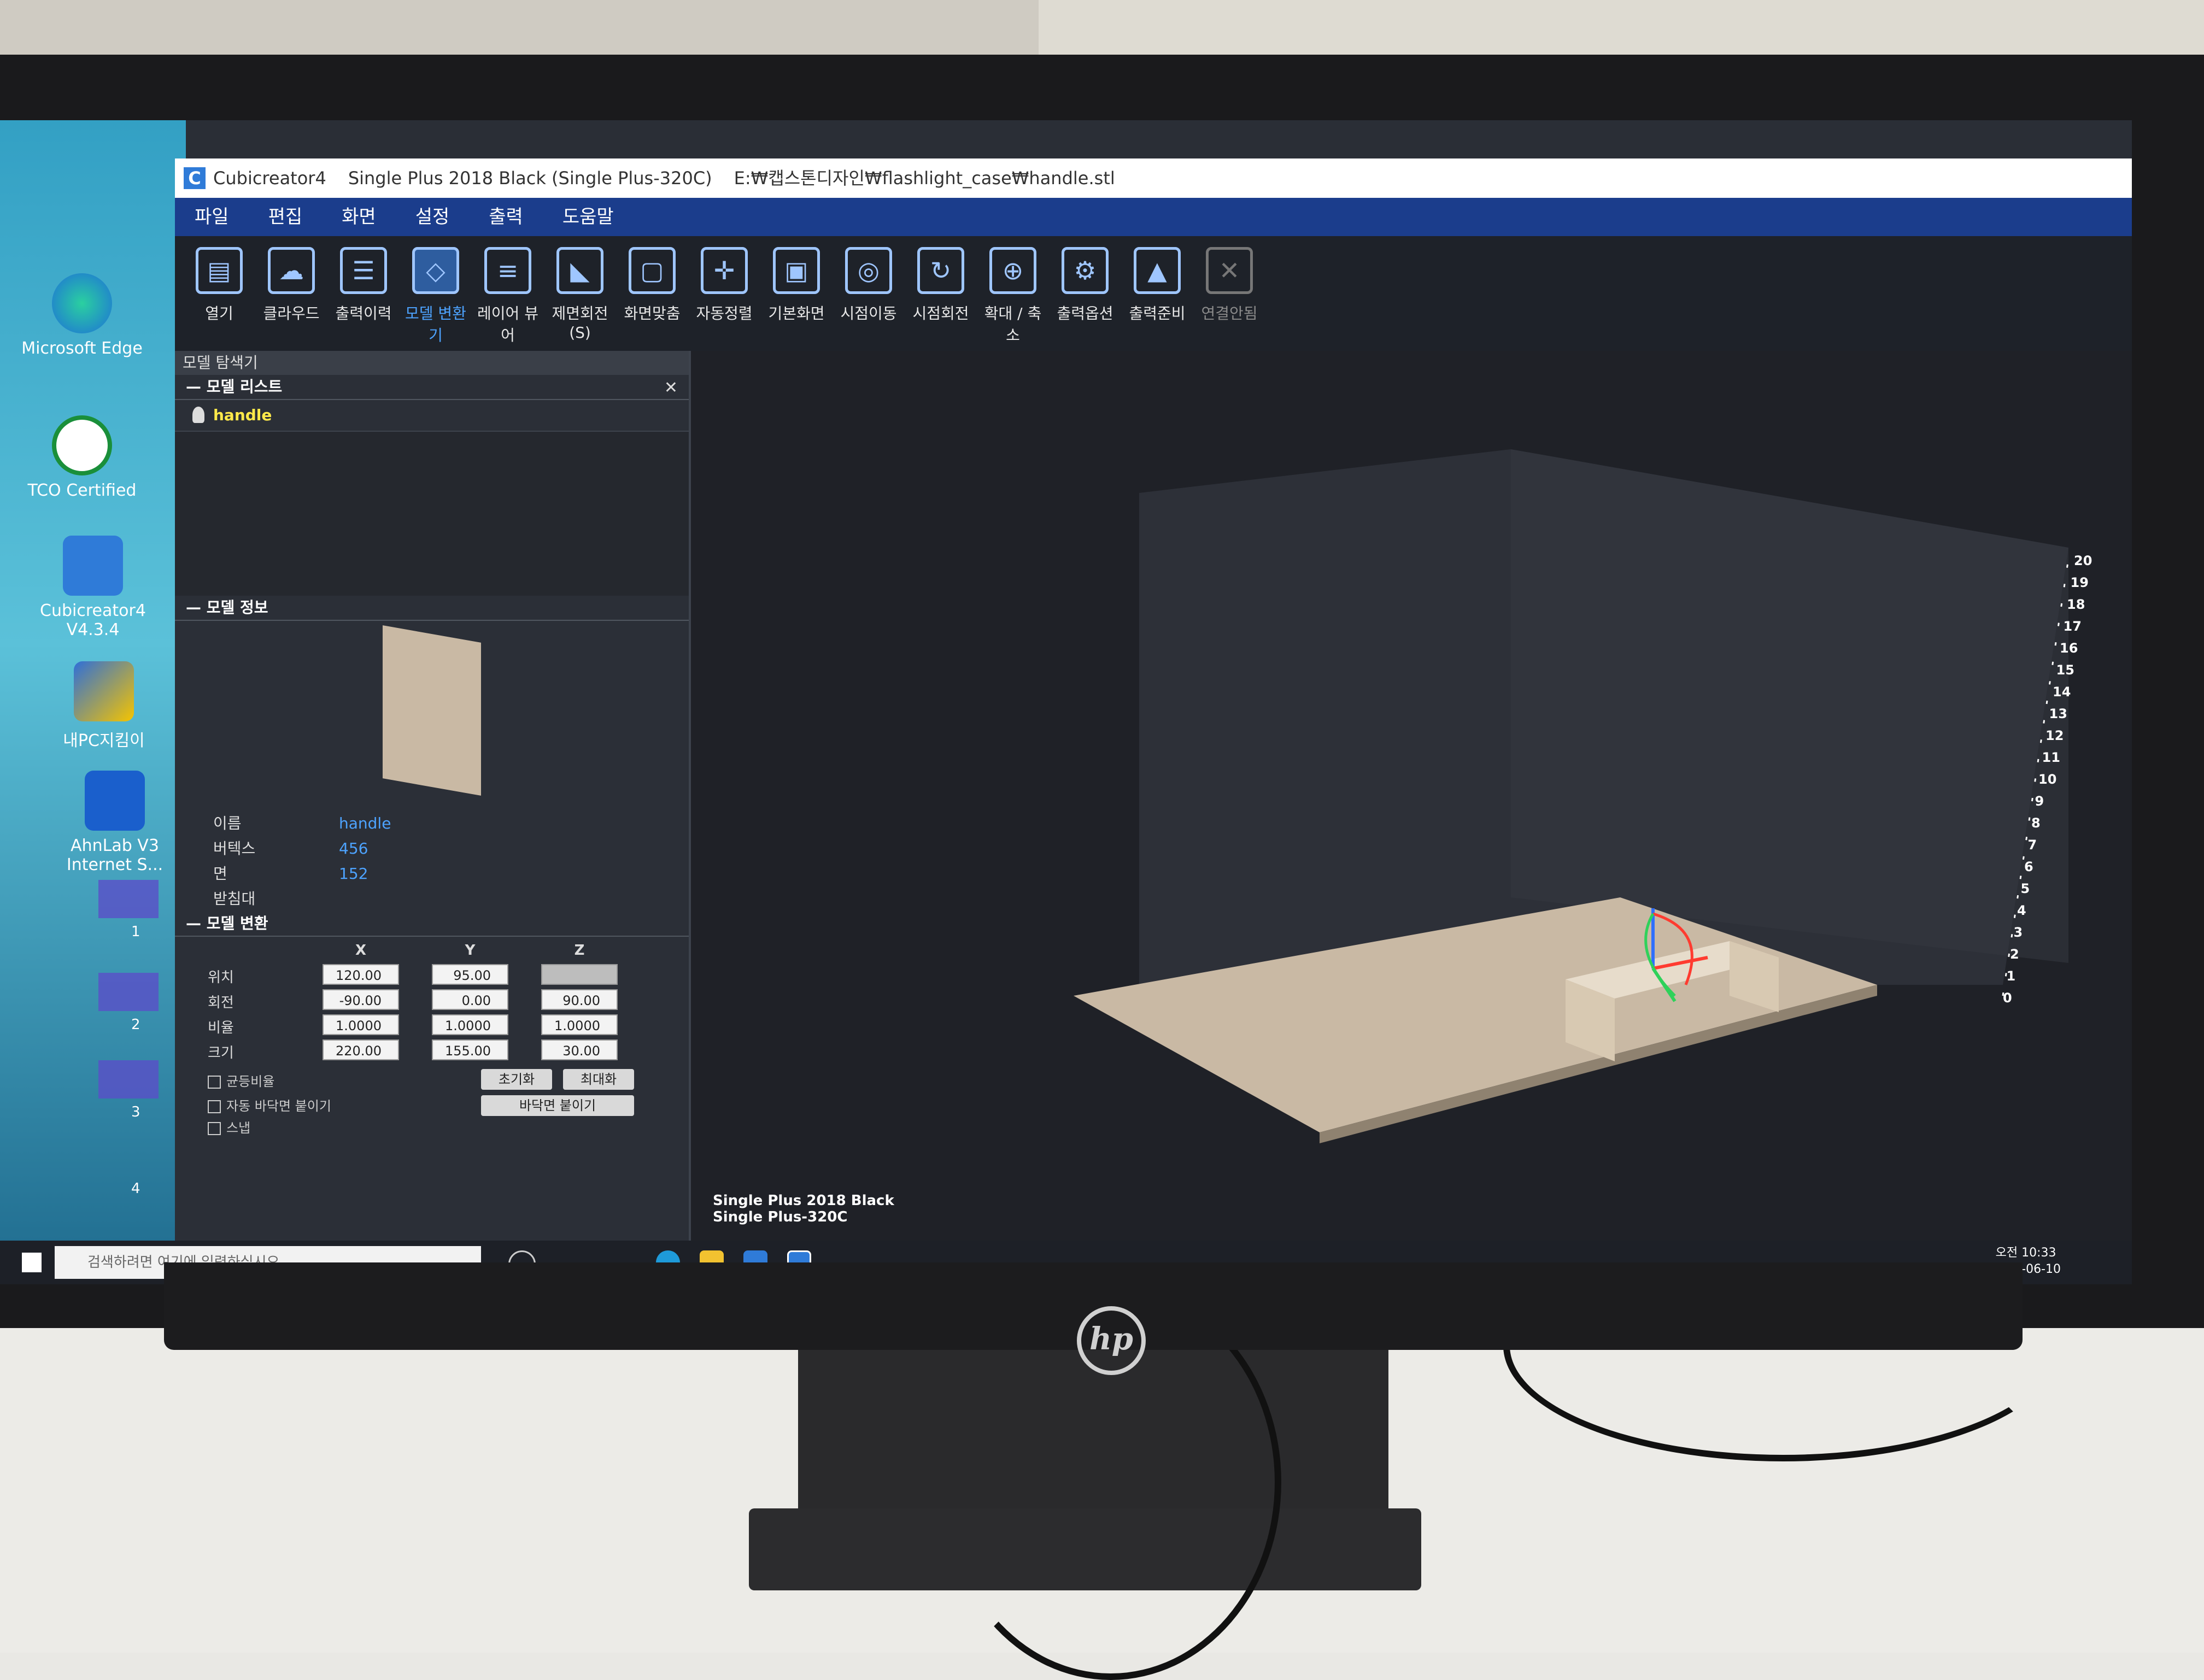 Image resolution: width=2204 pixels, height=1680 pixels. What do you see at coordinates (1012, 270) in the screenshot?
I see `zoom-icon: ⊕` at bounding box center [1012, 270].